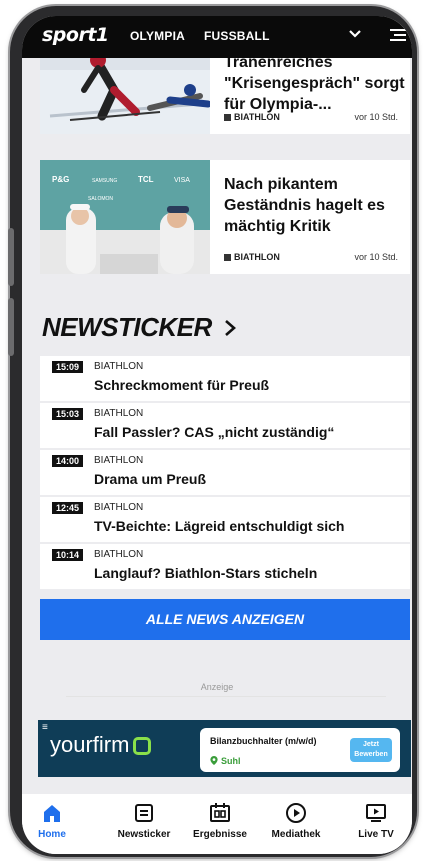 The width and height of the screenshot is (423, 861). What do you see at coordinates (157, 36) in the screenshot?
I see `nav-olympia: OLYMPIA` at bounding box center [157, 36].